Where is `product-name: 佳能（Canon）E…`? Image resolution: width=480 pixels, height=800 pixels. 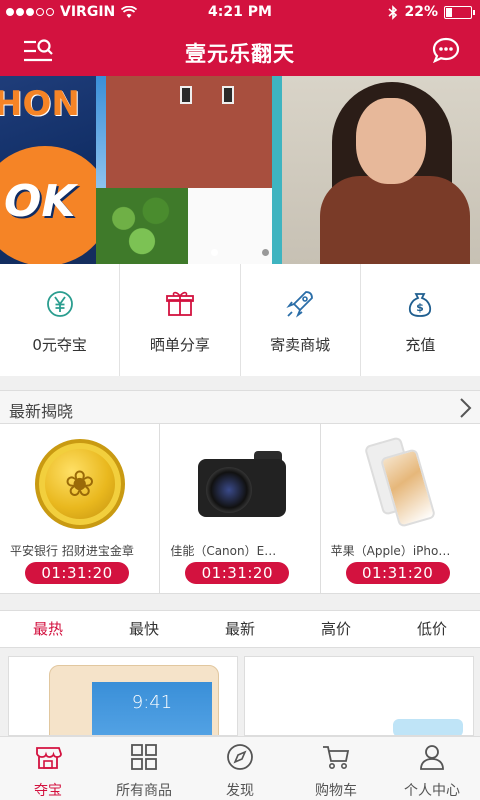 product-name: 佳能（Canon）E… is located at coordinates (223, 551).